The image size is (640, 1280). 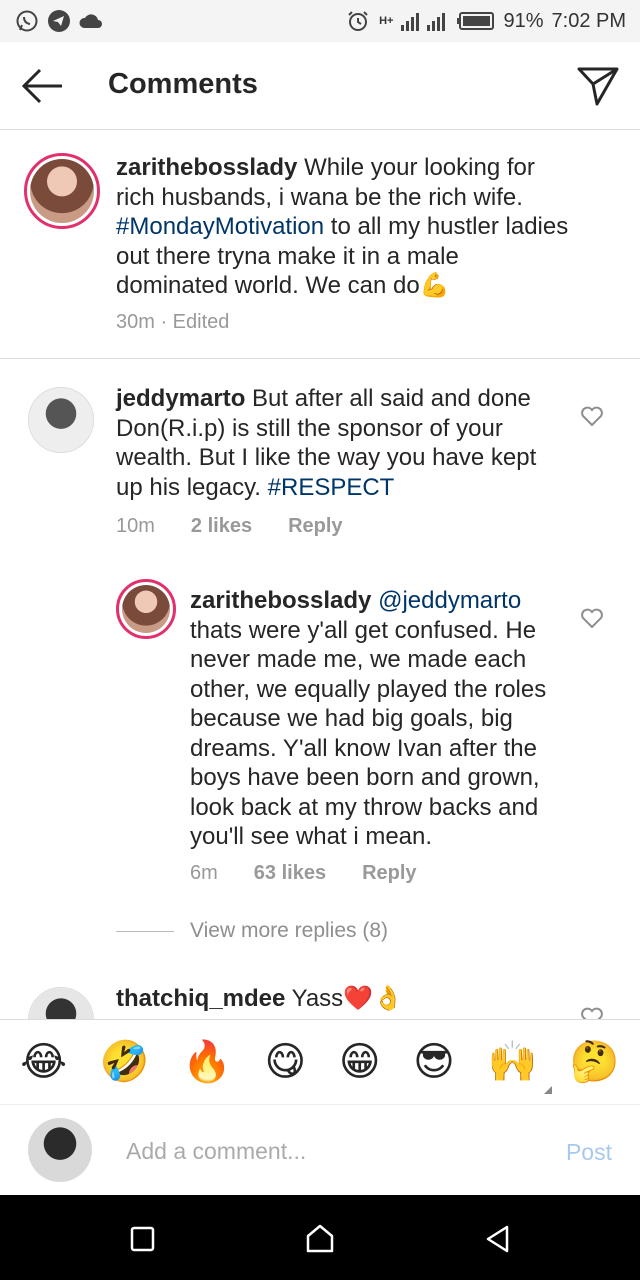 What do you see at coordinates (204, 873) in the screenshot?
I see `timestamp: 6m` at bounding box center [204, 873].